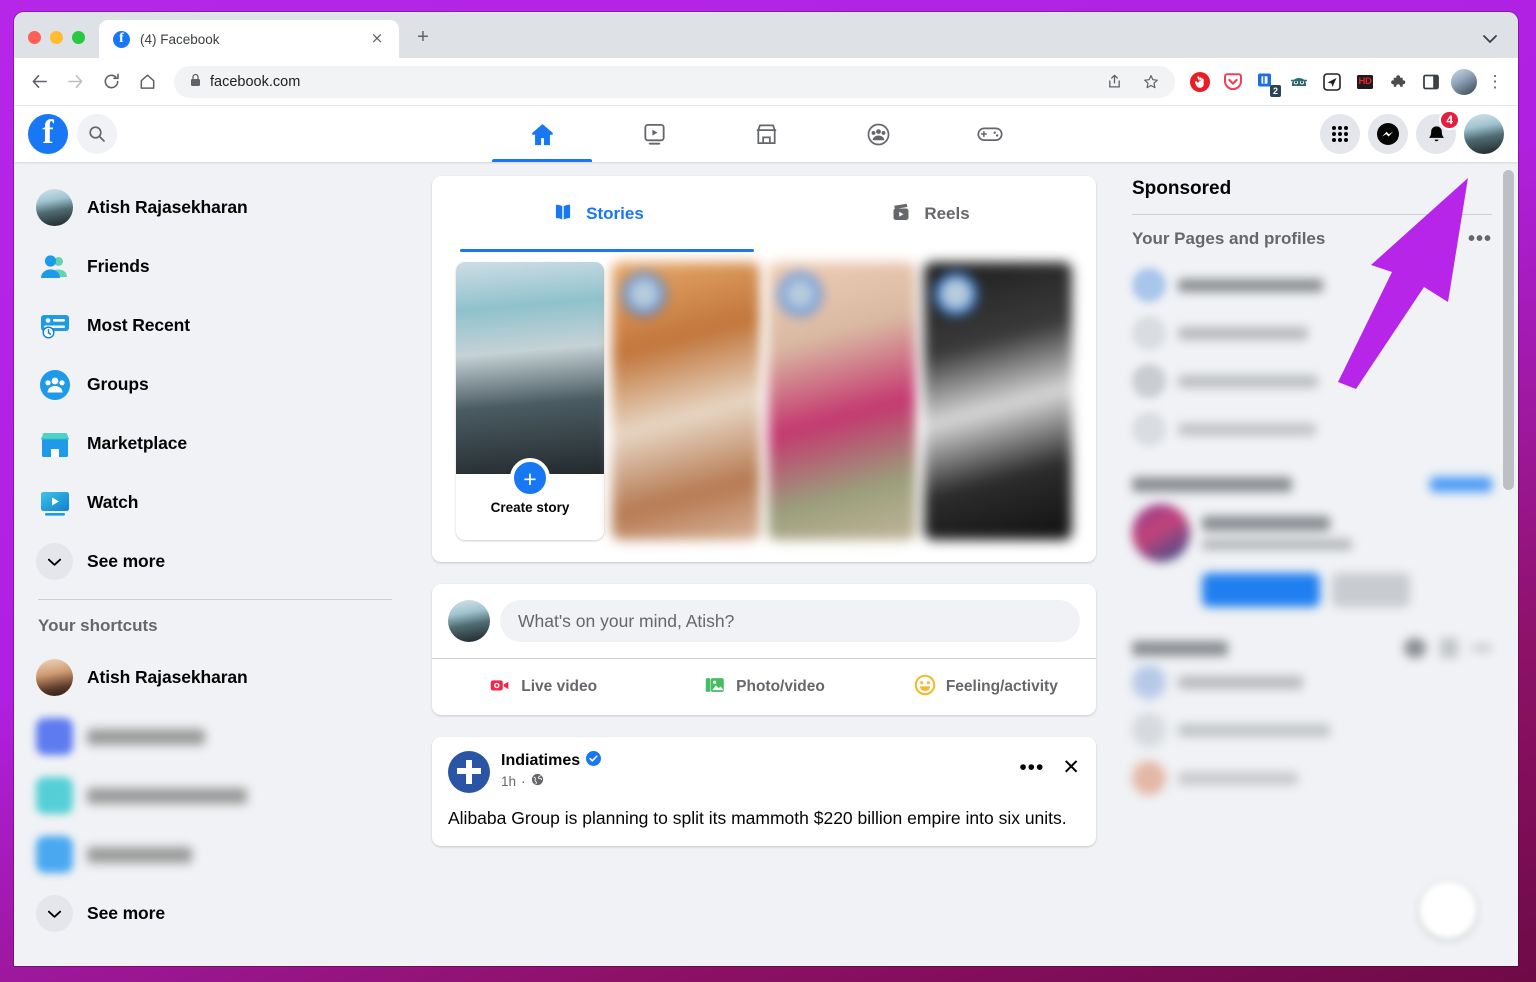  What do you see at coordinates (559, 686) in the screenshot?
I see `action-label: Live video` at bounding box center [559, 686].